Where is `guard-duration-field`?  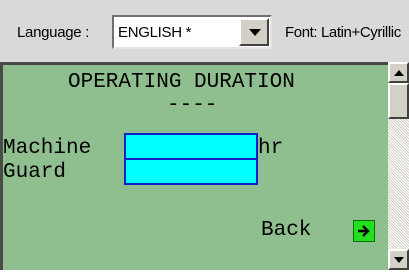
guard-duration-field is located at coordinates (191, 171).